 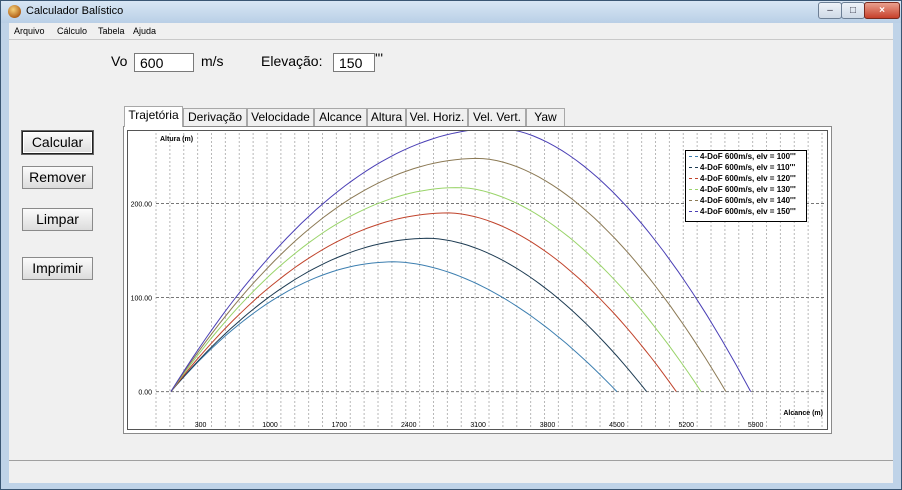 What do you see at coordinates (386, 117) in the screenshot?
I see `tab-altura: Altura` at bounding box center [386, 117].